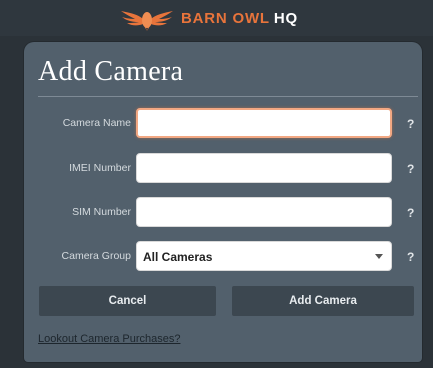 Image resolution: width=433 pixels, height=368 pixels. I want to click on imei-number-input, so click(264, 168).